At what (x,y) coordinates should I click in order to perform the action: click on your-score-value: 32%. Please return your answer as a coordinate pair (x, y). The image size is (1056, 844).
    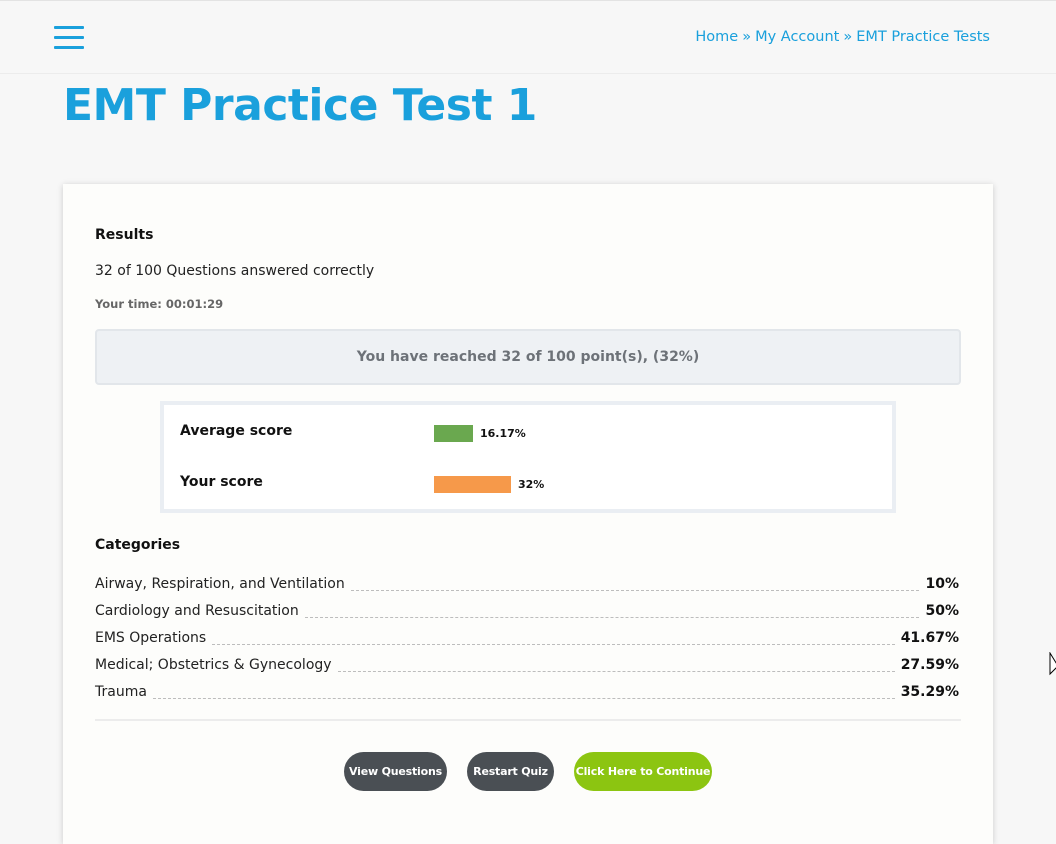
    Looking at the image, I should click on (531, 484).